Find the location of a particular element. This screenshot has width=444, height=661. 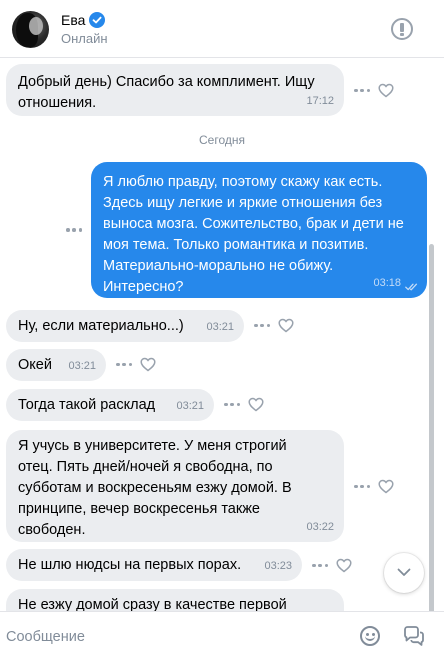

date-divider: Сегодня is located at coordinates (222, 140).